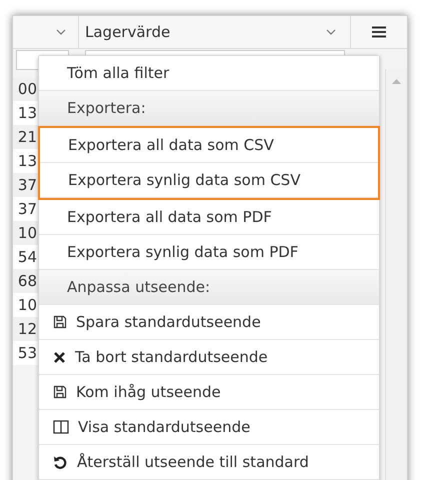  What do you see at coordinates (25, 257) in the screenshot?
I see `table-cell: 54` at bounding box center [25, 257].